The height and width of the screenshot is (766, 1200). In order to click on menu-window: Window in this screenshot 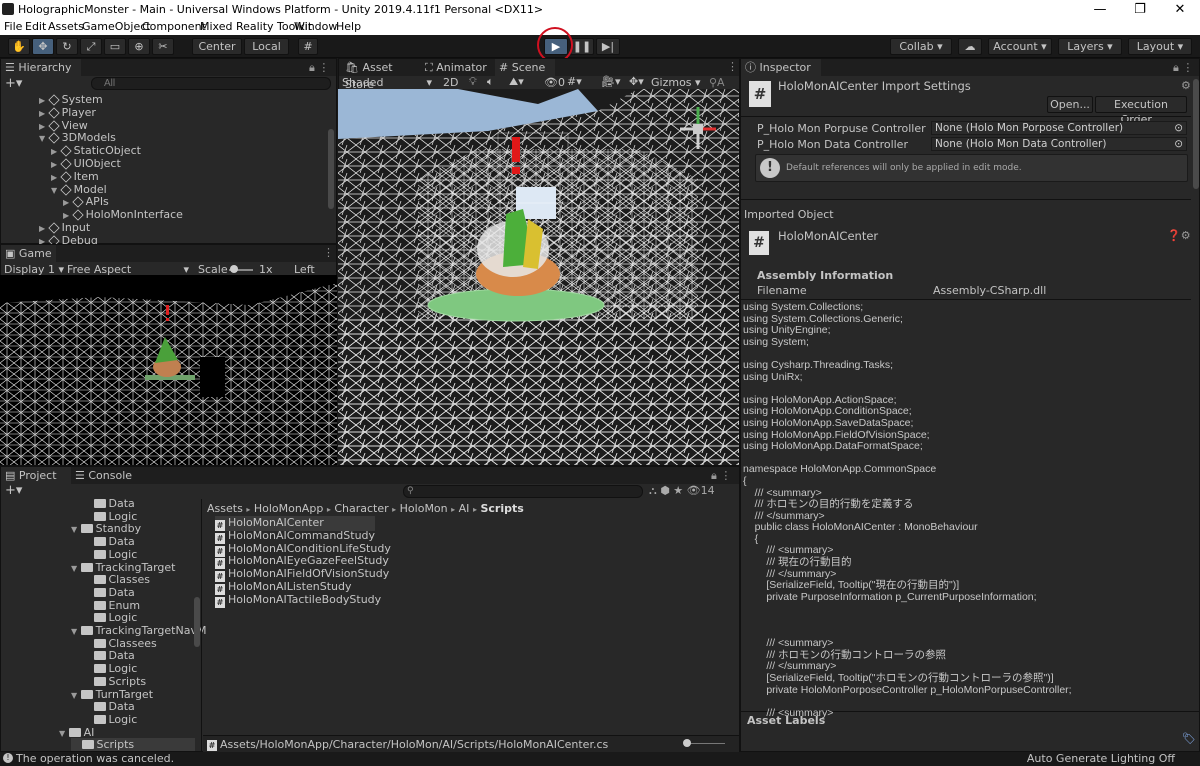, I will do `click(315, 26)`.